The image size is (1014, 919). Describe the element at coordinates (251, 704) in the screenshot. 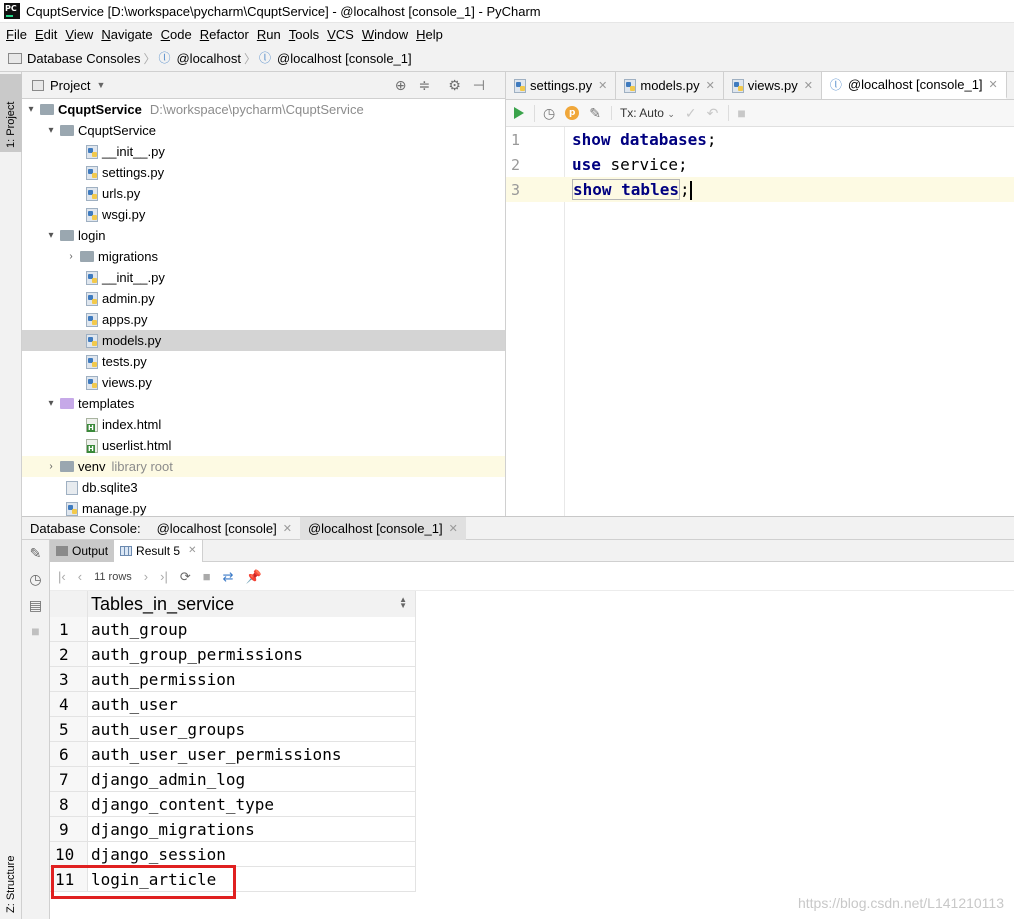

I see `table-cell: auth_user` at that location.